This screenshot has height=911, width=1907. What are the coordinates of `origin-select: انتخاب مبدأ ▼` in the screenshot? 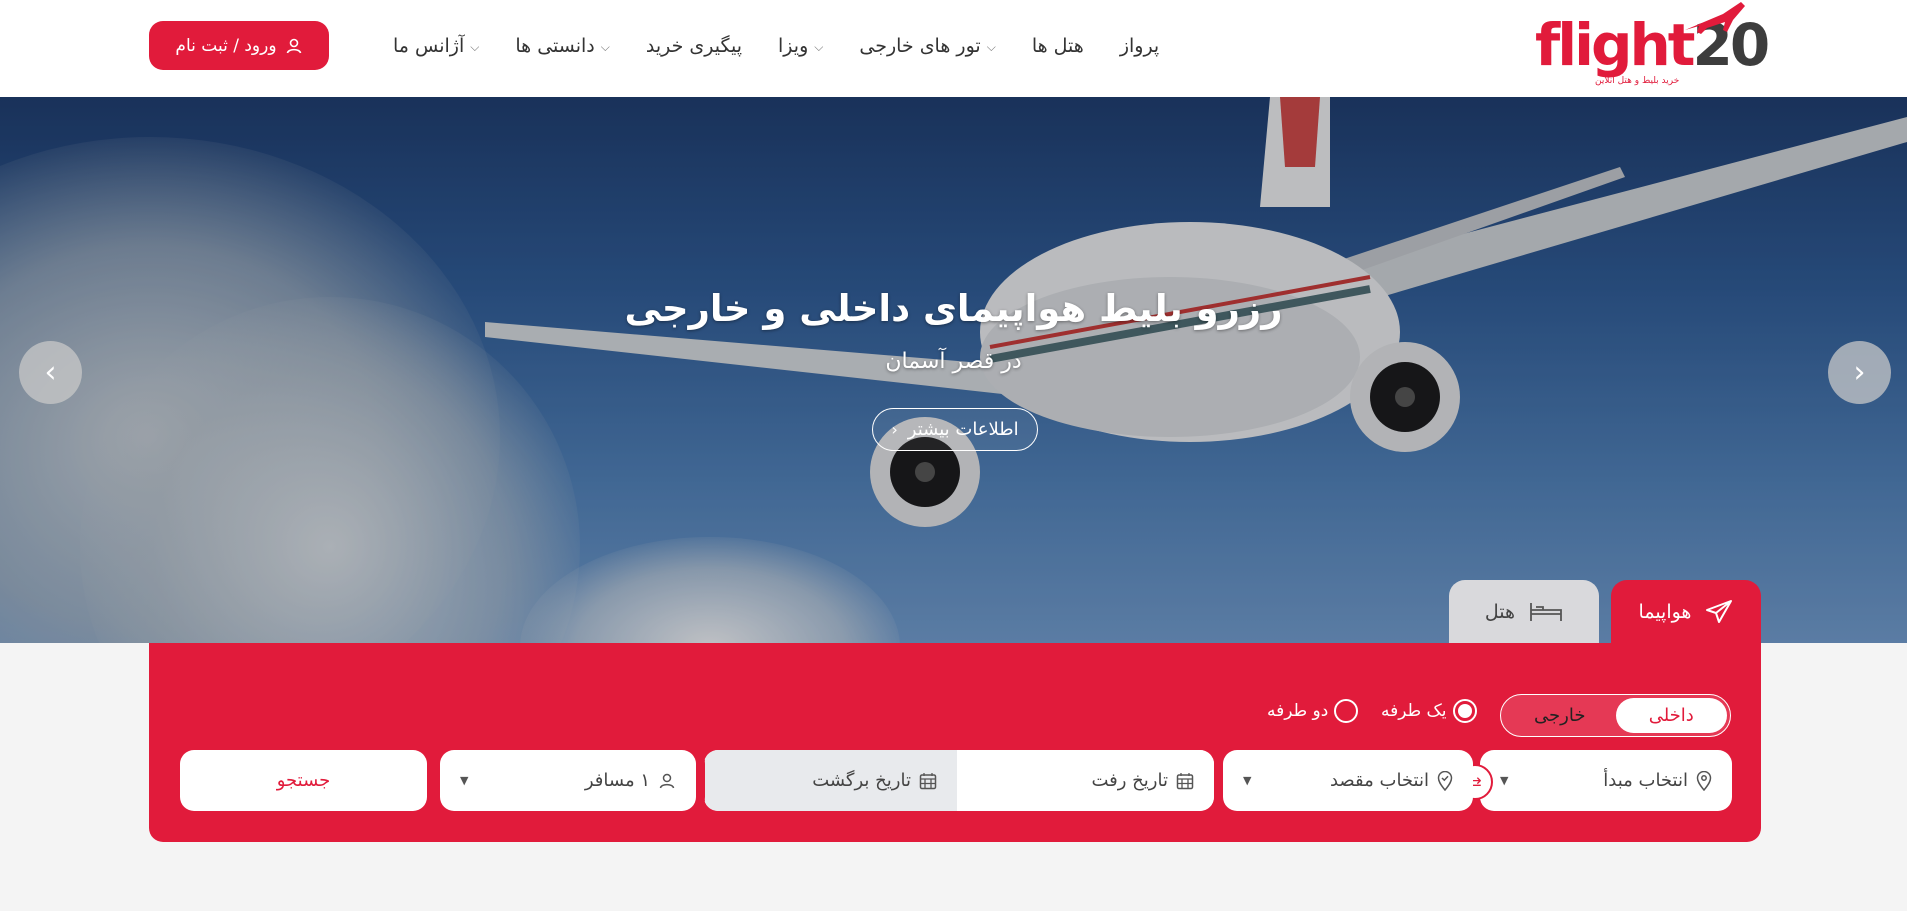 It's located at (1606, 780).